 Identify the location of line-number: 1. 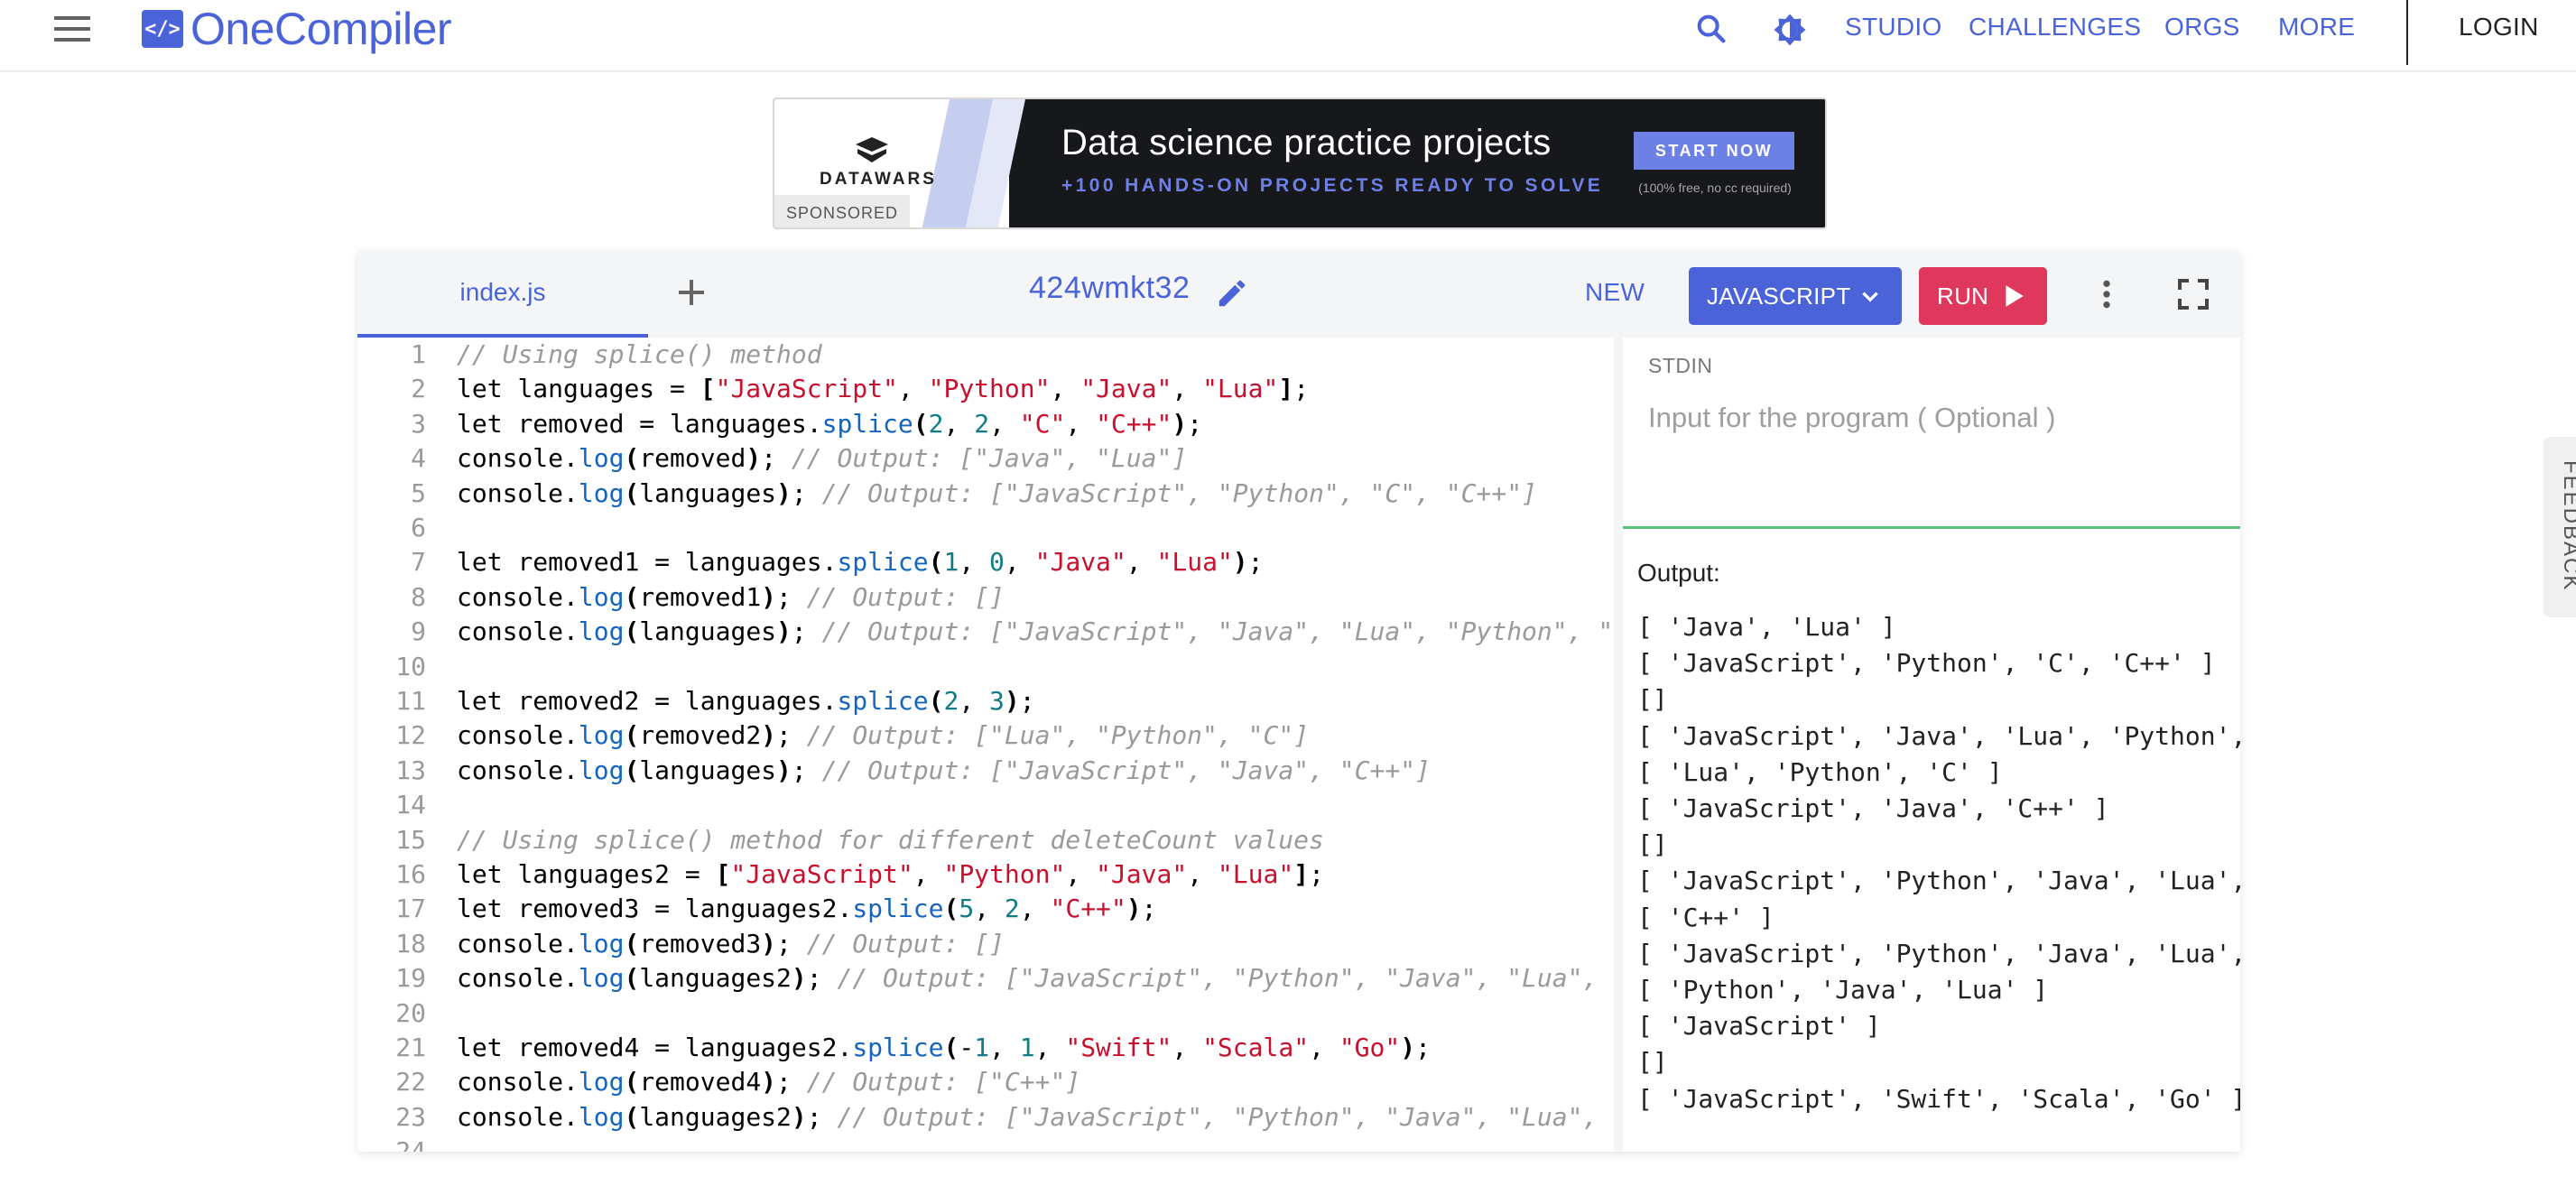
(419, 354).